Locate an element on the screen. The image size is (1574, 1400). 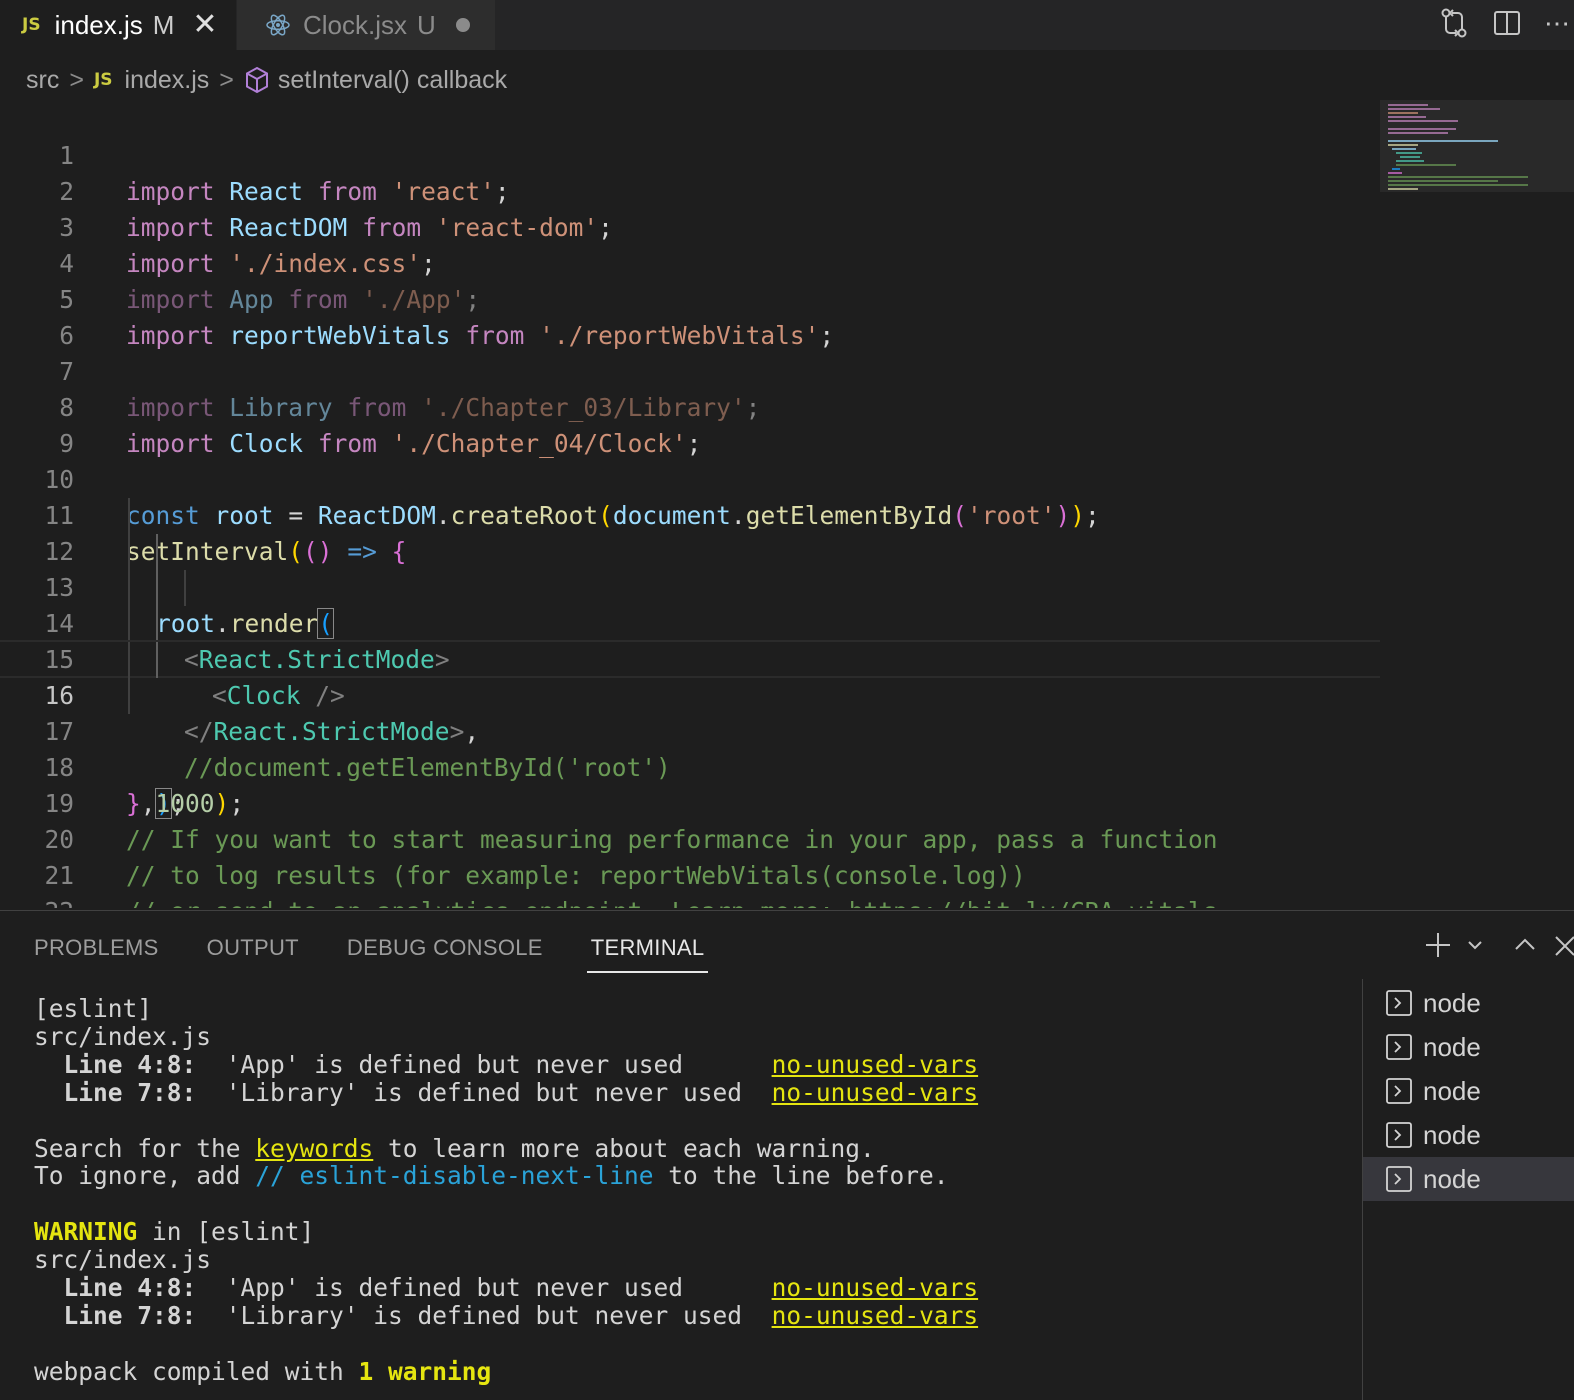
code-line-current: 16 //document.getElementById('root') is located at coordinates (690, 711).